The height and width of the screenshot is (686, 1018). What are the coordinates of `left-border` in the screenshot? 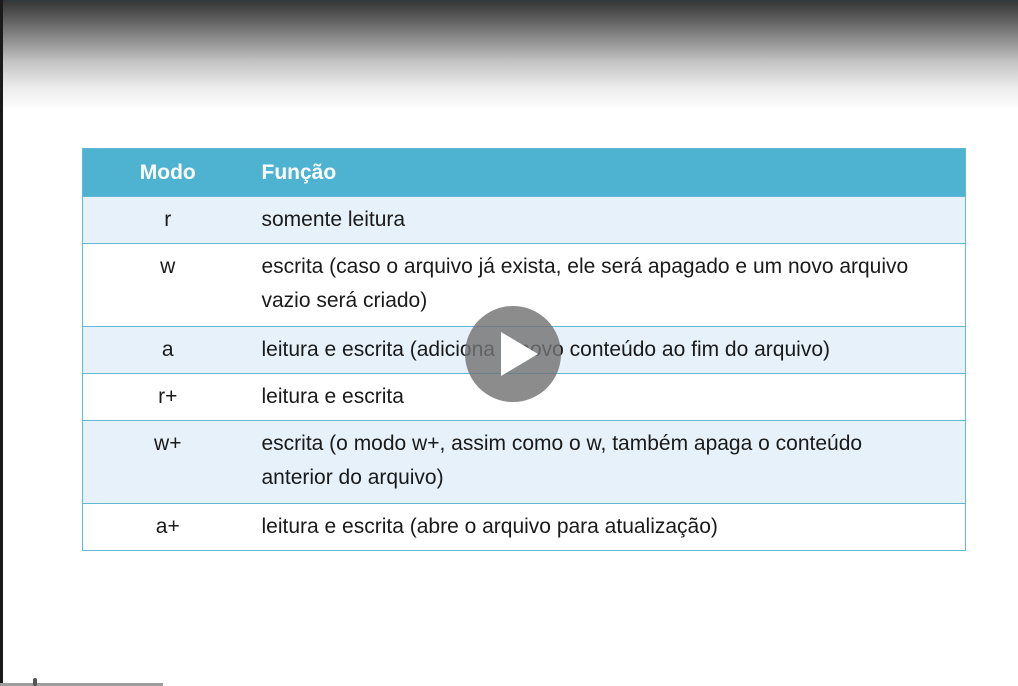 It's located at (1, 343).